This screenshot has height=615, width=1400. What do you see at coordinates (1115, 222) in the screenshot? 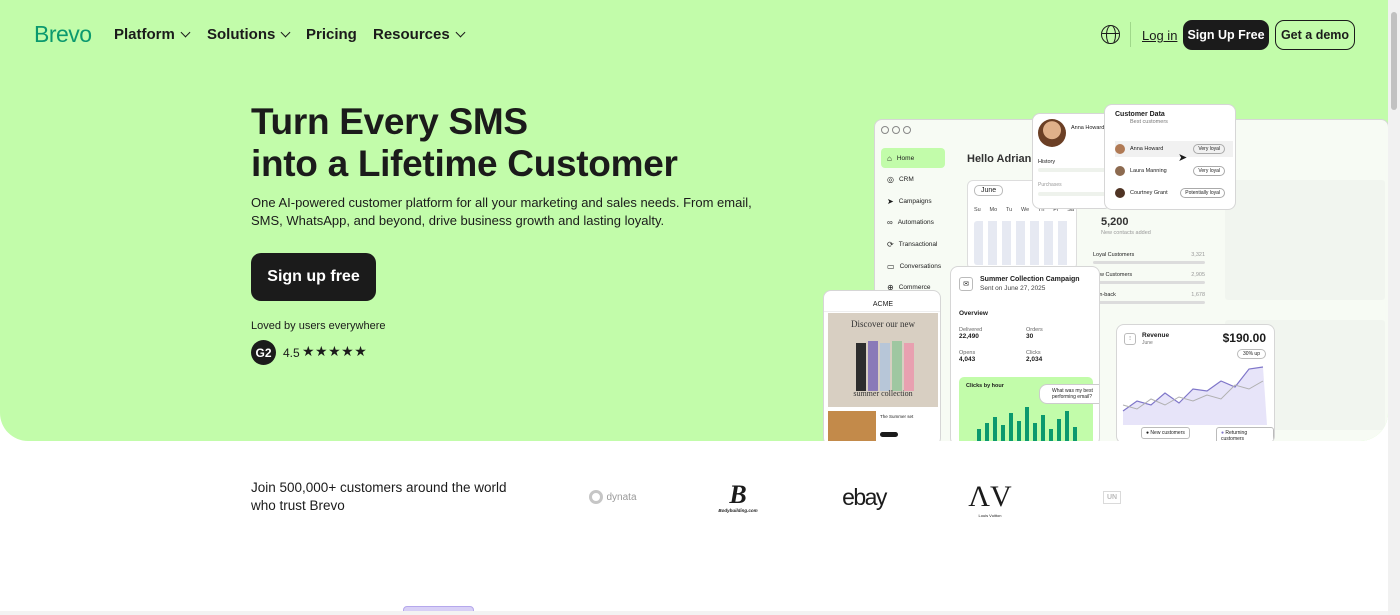
I see `contacts-count: 5,200` at bounding box center [1115, 222].